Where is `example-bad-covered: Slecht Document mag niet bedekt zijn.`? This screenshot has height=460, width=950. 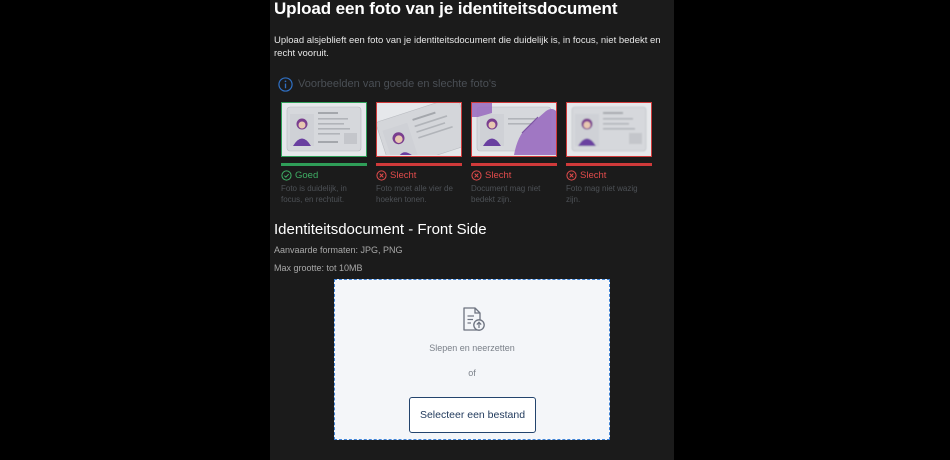
example-bad-covered: Slecht Document mag niet bedekt zijn. is located at coordinates (514, 153).